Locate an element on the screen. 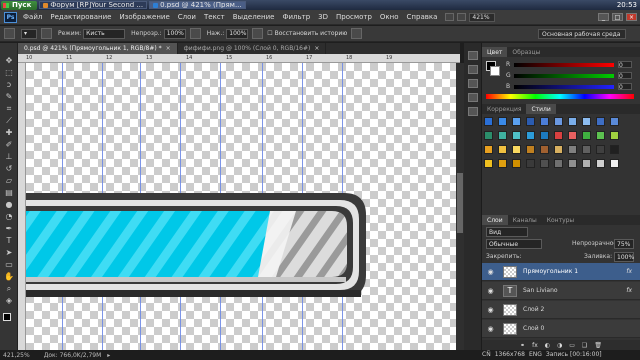 The image size is (640, 360). move-tool-icon: ✥ is located at coordinates (9, 60).